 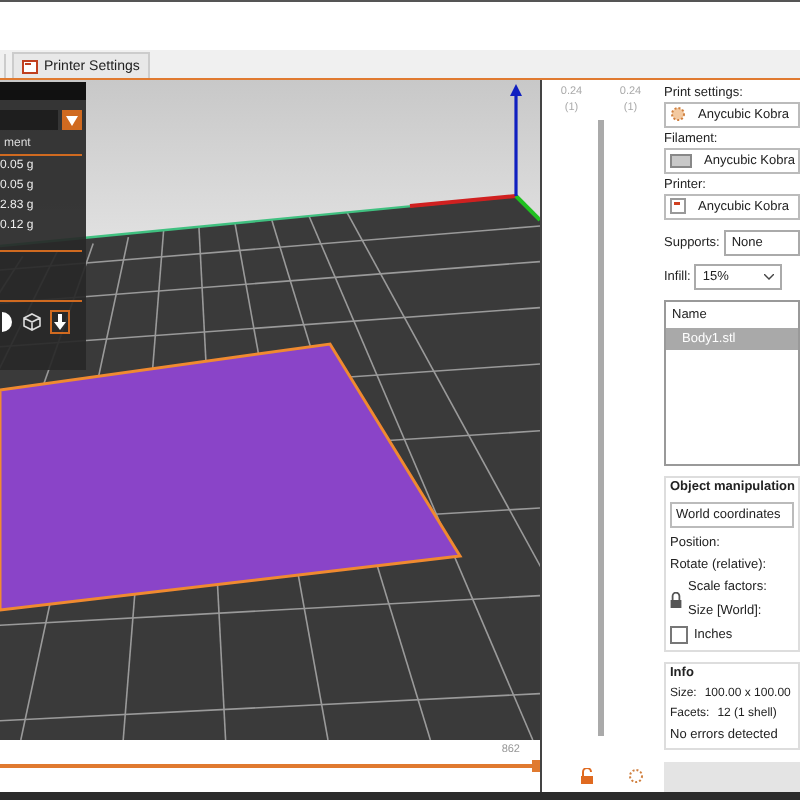 I want to click on slice-button, so click(x=732, y=777).